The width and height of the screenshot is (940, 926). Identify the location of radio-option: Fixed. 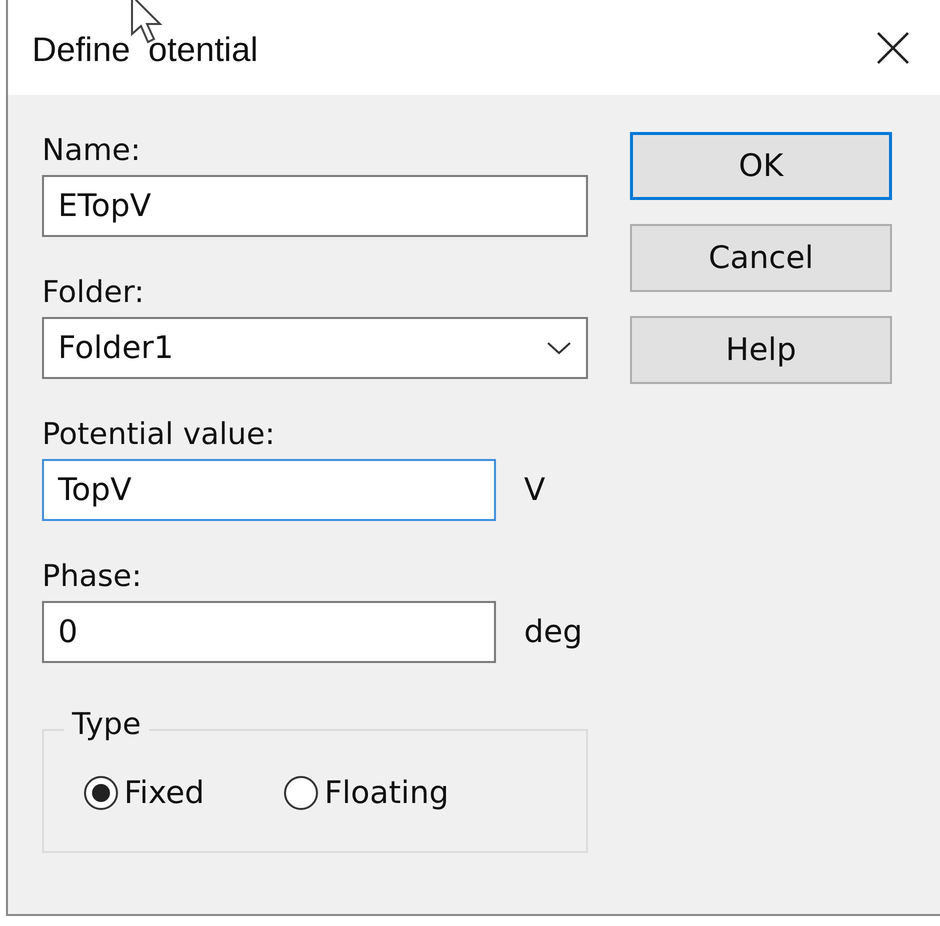
(144, 793).